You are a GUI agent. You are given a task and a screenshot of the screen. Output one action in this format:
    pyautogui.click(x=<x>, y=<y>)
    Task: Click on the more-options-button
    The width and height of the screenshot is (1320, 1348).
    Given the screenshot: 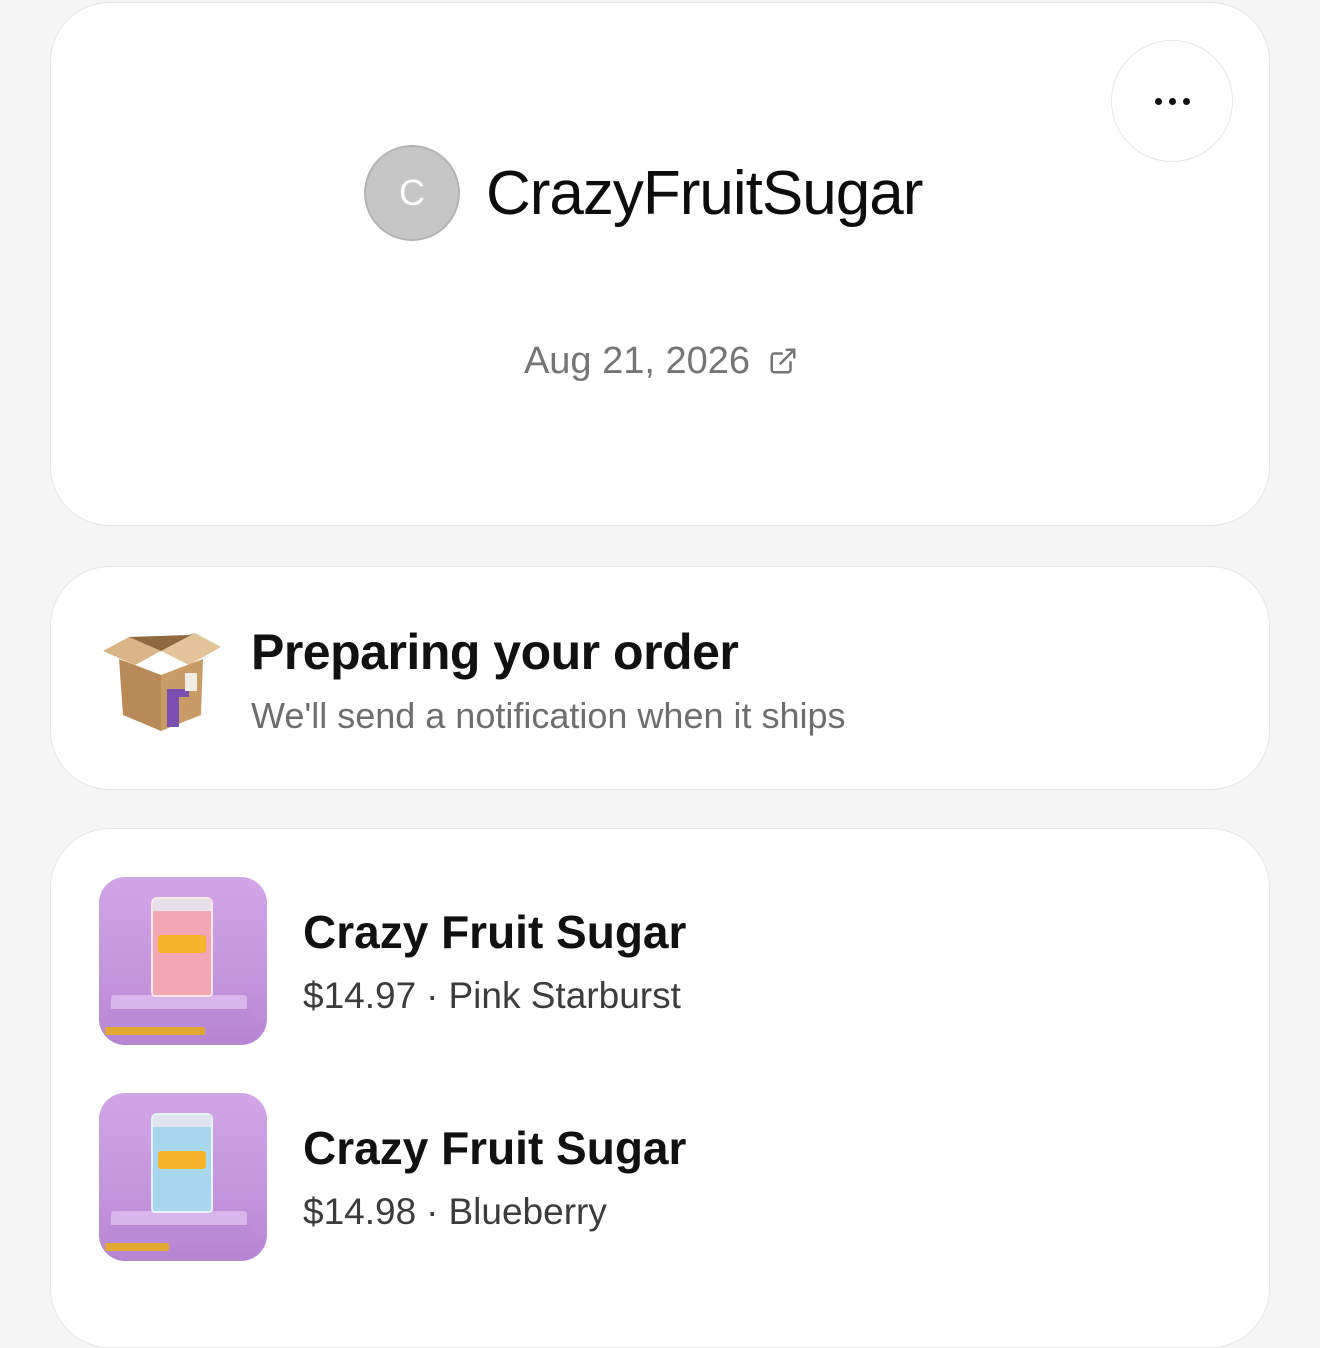 What is the action you would take?
    pyautogui.click(x=1172, y=101)
    